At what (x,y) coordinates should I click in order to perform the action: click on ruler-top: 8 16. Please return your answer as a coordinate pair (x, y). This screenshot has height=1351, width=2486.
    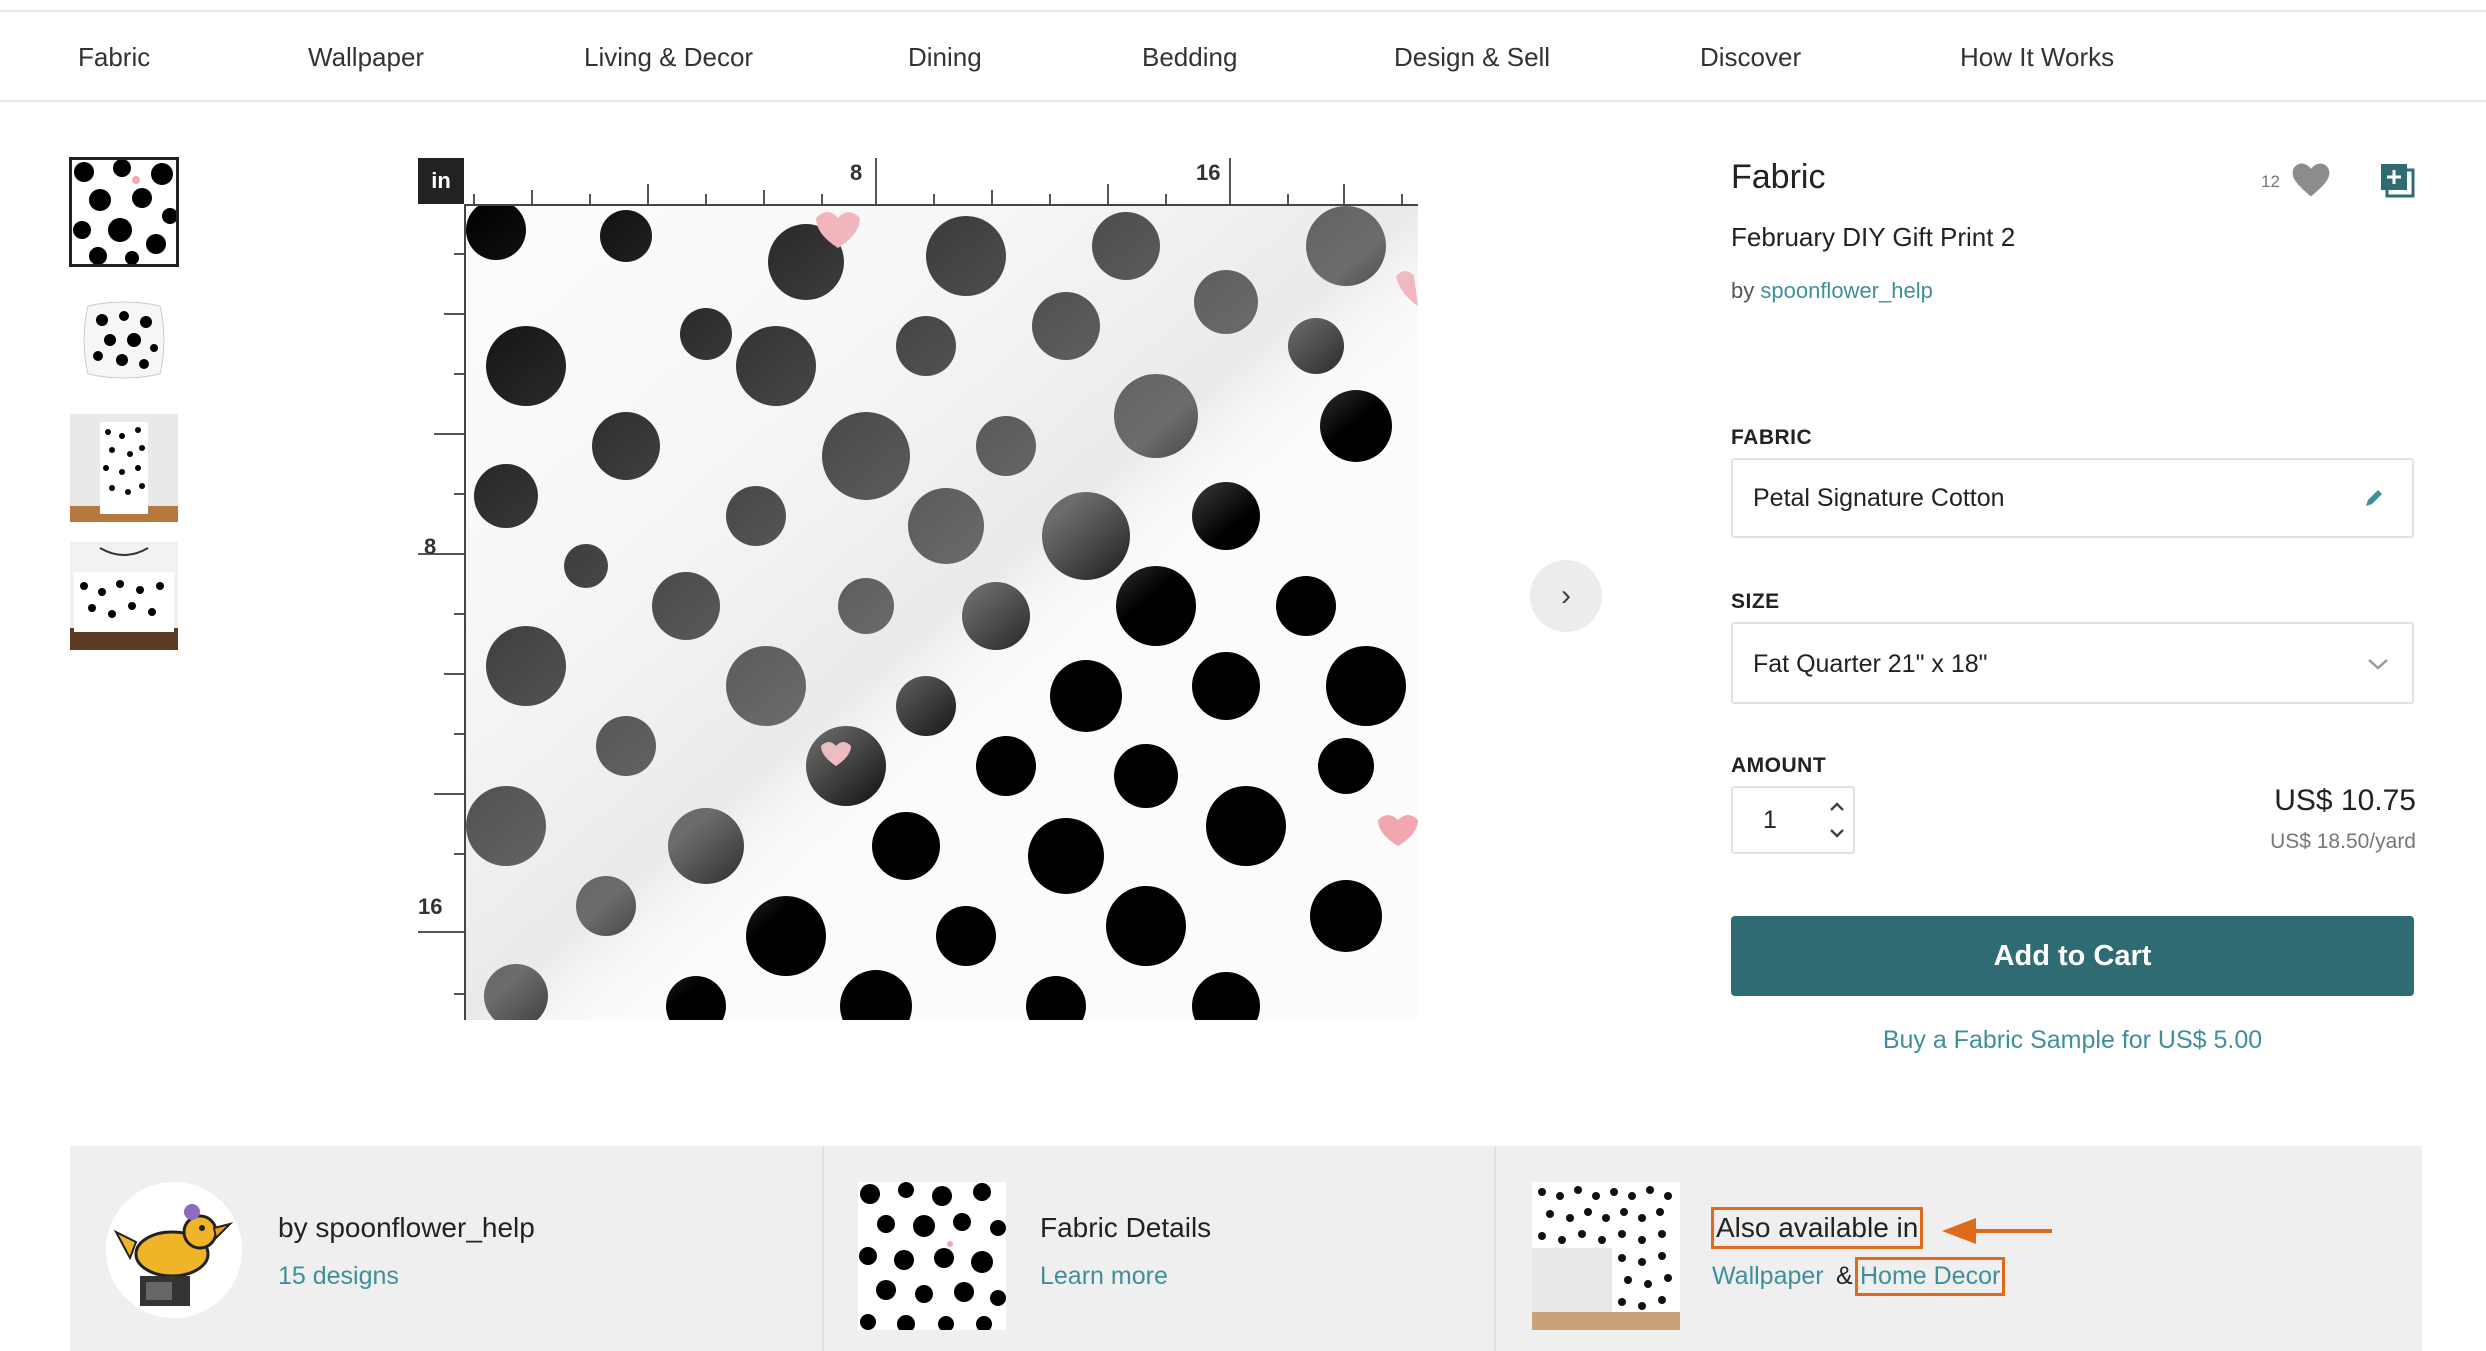
    Looking at the image, I should click on (941, 182).